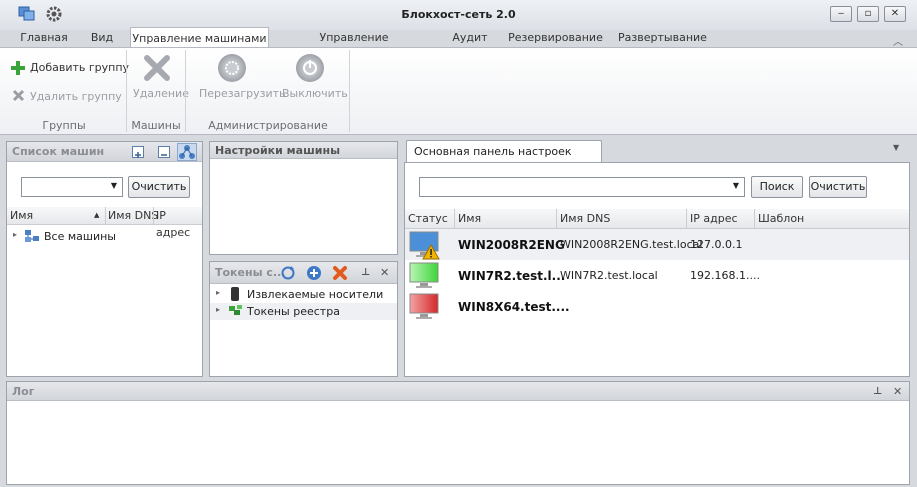  I want to click on token-label: Извлекаемые носители, so click(315, 294).